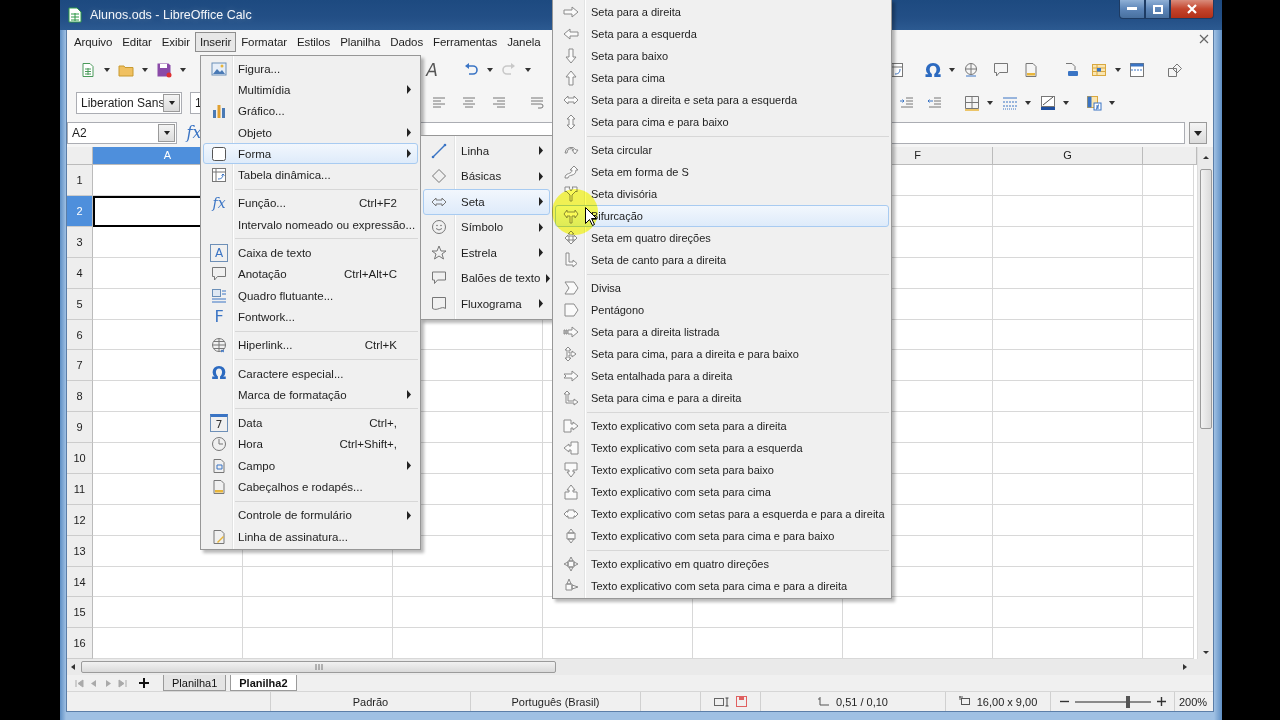 The width and height of the screenshot is (1280, 720). I want to click on close-button, so click(1192, 9).